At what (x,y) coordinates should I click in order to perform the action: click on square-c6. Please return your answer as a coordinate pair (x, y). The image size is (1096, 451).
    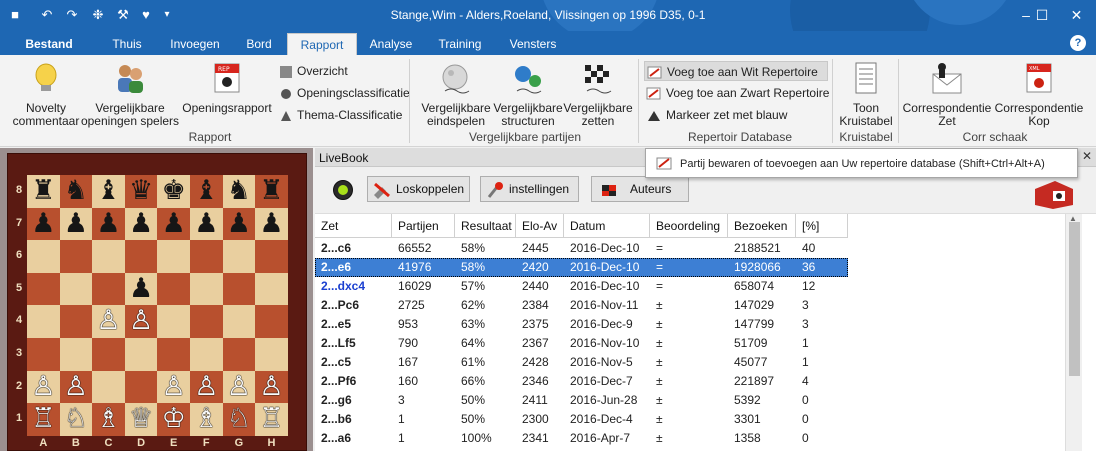
    Looking at the image, I should click on (108, 256).